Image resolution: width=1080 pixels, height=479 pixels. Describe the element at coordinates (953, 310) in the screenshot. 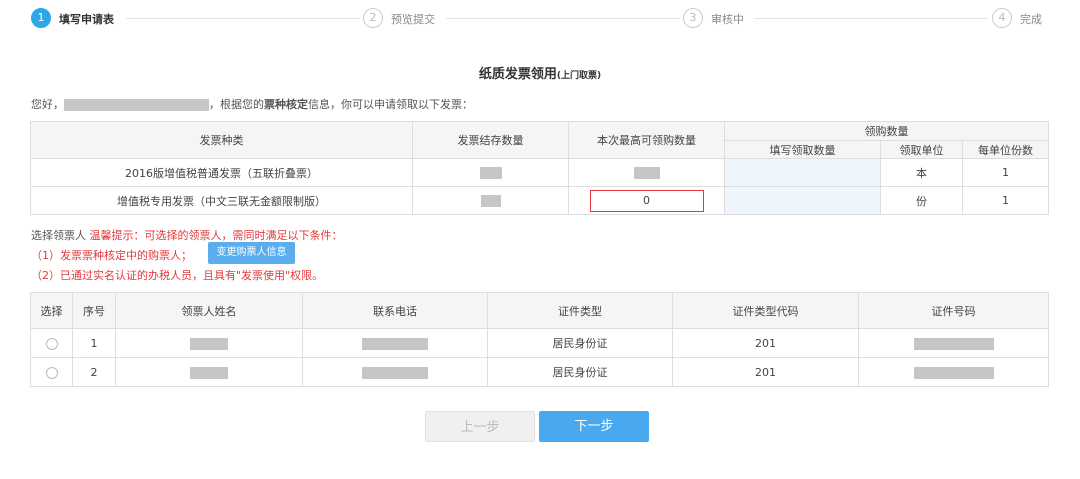

I see `header-id-number: 证件号码` at that location.